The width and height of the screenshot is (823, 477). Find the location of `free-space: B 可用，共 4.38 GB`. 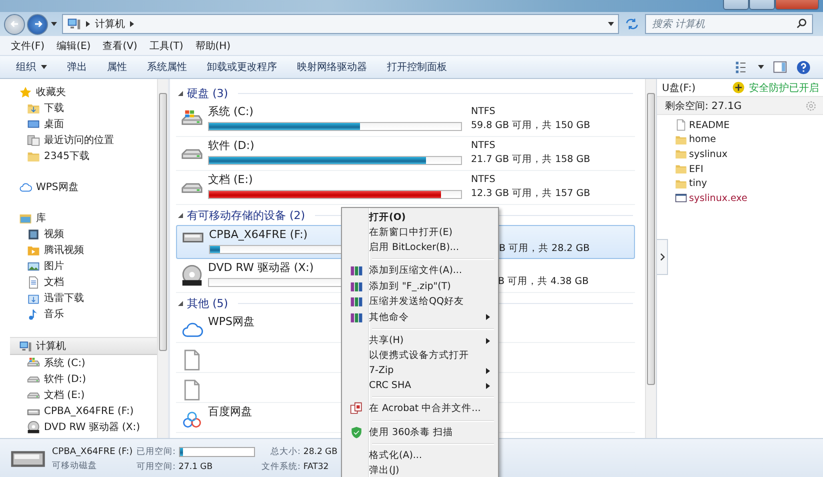

free-space: B 可用，共 4.38 GB is located at coordinates (543, 282).